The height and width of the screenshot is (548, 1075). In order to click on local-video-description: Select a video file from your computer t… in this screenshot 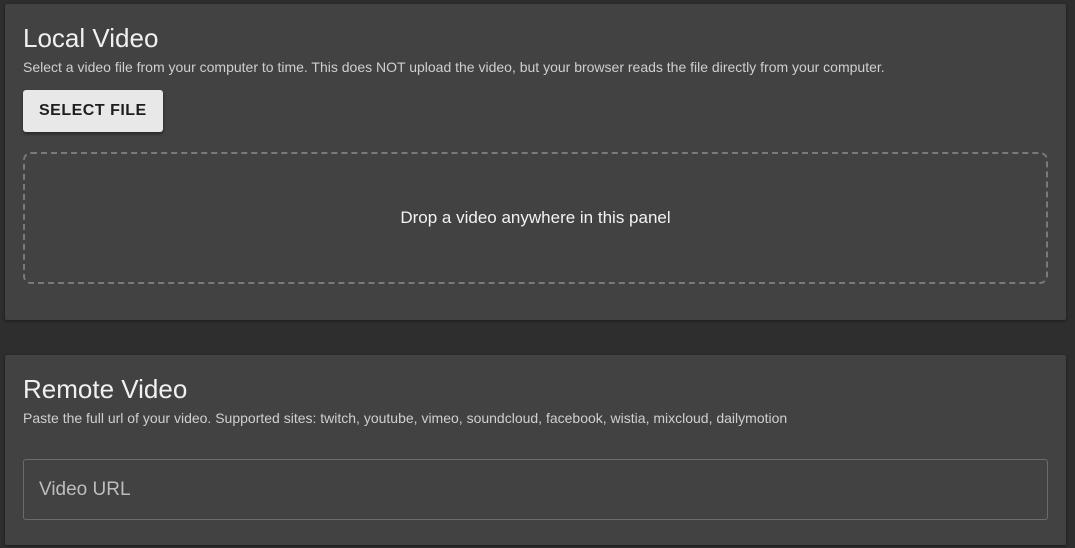, I will do `click(454, 67)`.